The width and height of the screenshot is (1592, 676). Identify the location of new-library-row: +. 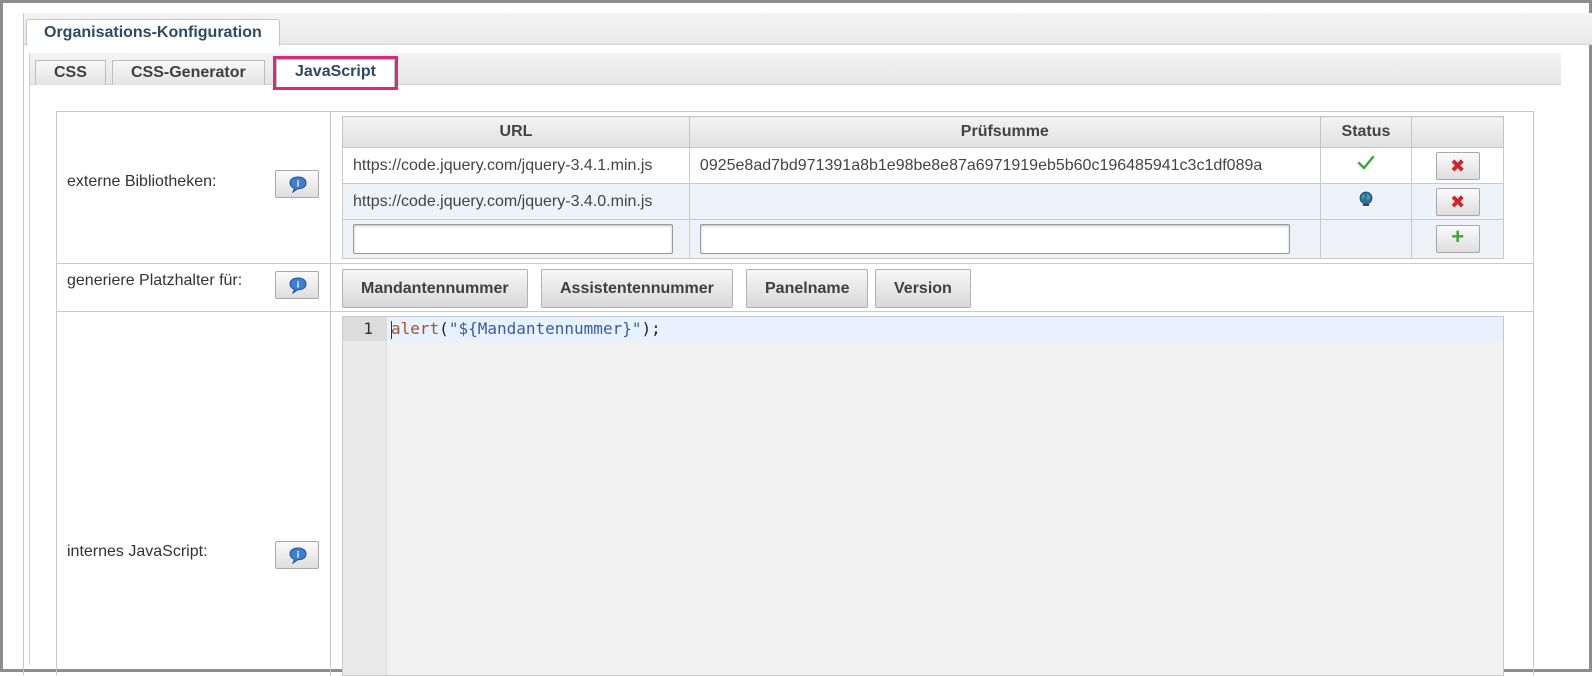
(923, 239).